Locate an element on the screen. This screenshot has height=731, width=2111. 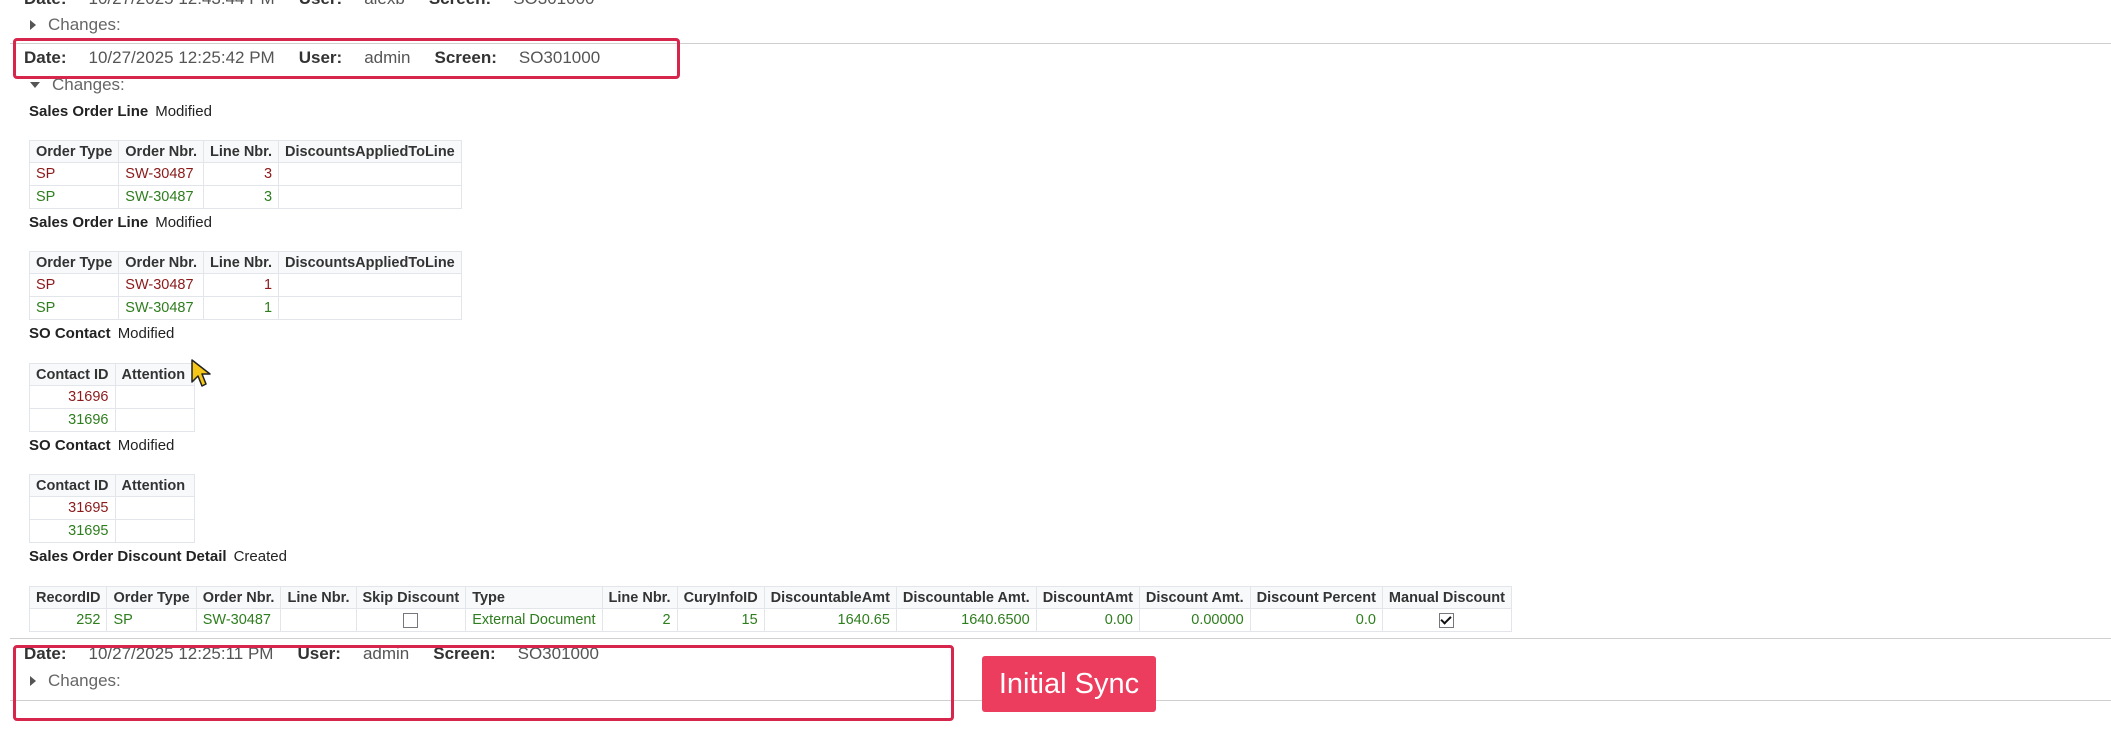
cell: 15 is located at coordinates (720, 620).